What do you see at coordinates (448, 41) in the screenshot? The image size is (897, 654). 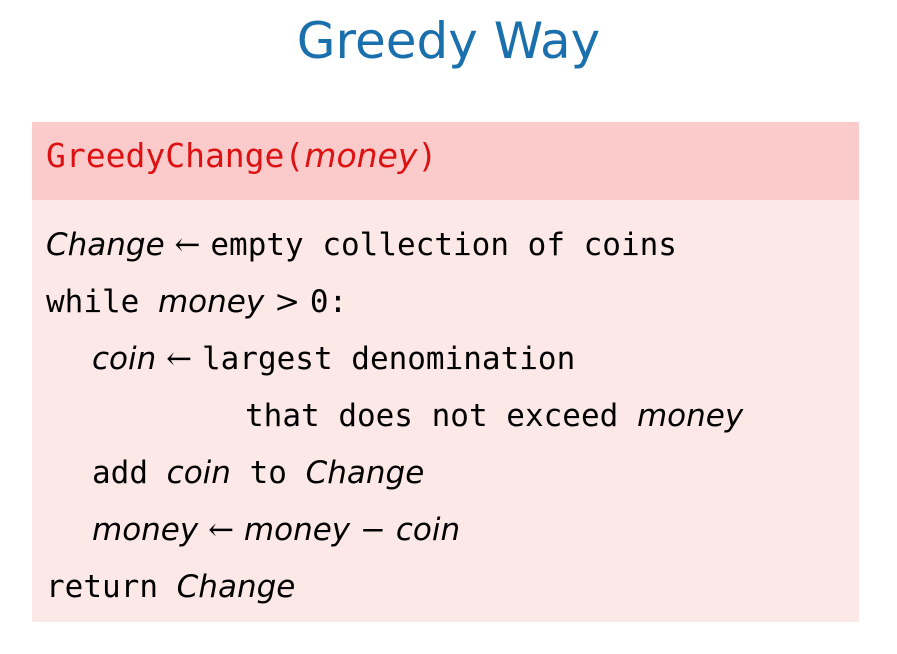 I see `slide-title: Greedy Way` at bounding box center [448, 41].